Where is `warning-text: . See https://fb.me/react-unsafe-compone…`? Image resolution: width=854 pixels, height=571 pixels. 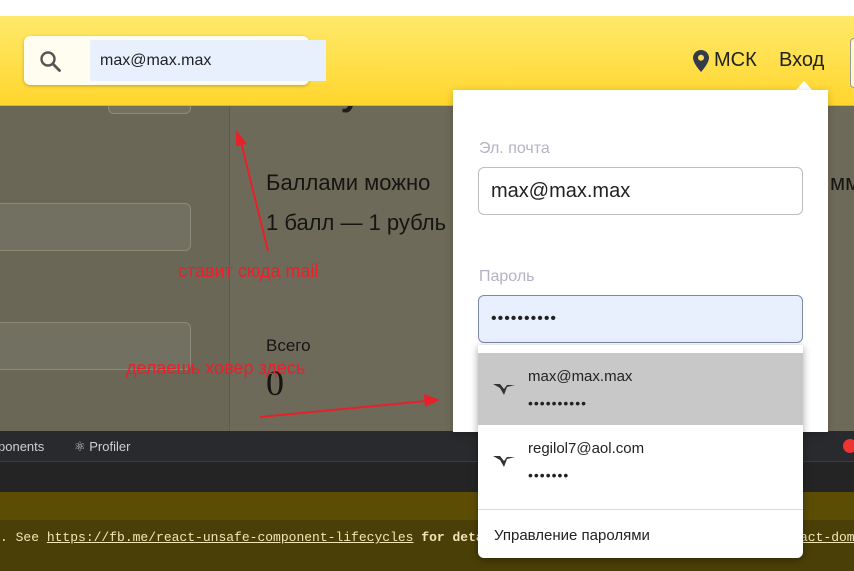
warning-text: . See https://fb.me/react-unsafe-compone… is located at coordinates (253, 537).